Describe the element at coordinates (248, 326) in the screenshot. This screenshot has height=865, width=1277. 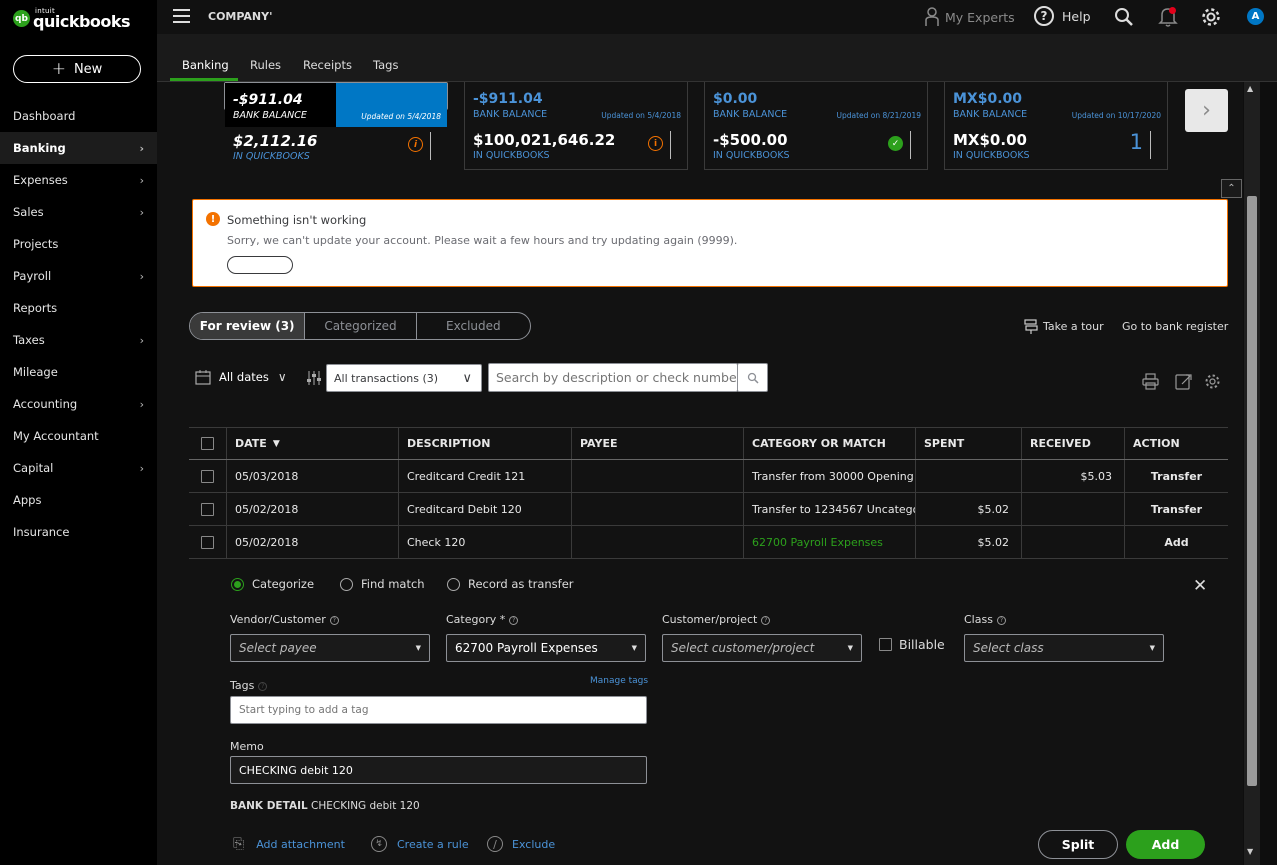
I see `tab-for-review: For review (3)` at that location.